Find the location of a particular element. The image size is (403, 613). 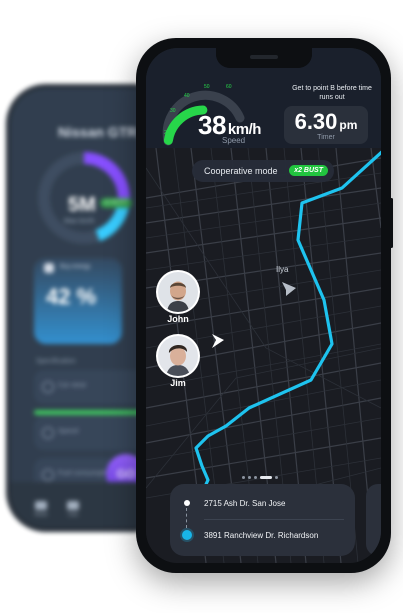

fuel-icon is located at coordinates (48, 475).